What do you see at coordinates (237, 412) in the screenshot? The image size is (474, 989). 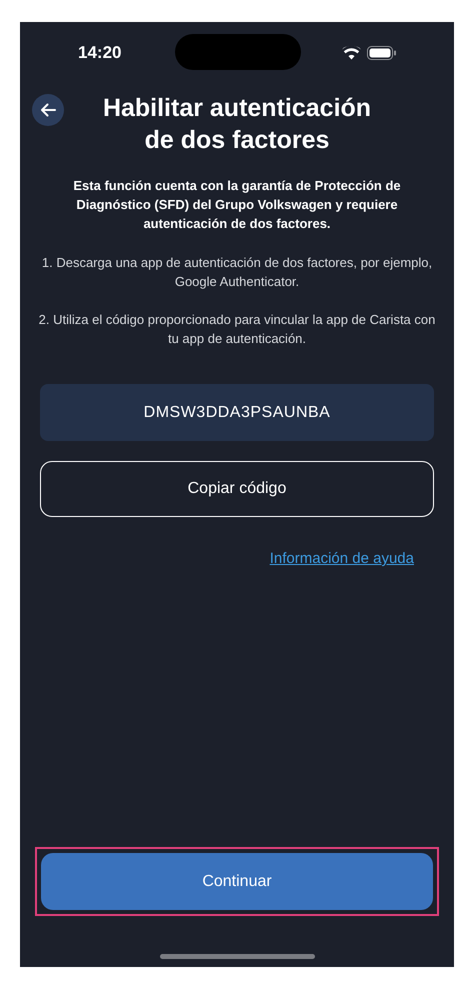 I see `code-field: DMSW3DDA3PSAUNBA` at bounding box center [237, 412].